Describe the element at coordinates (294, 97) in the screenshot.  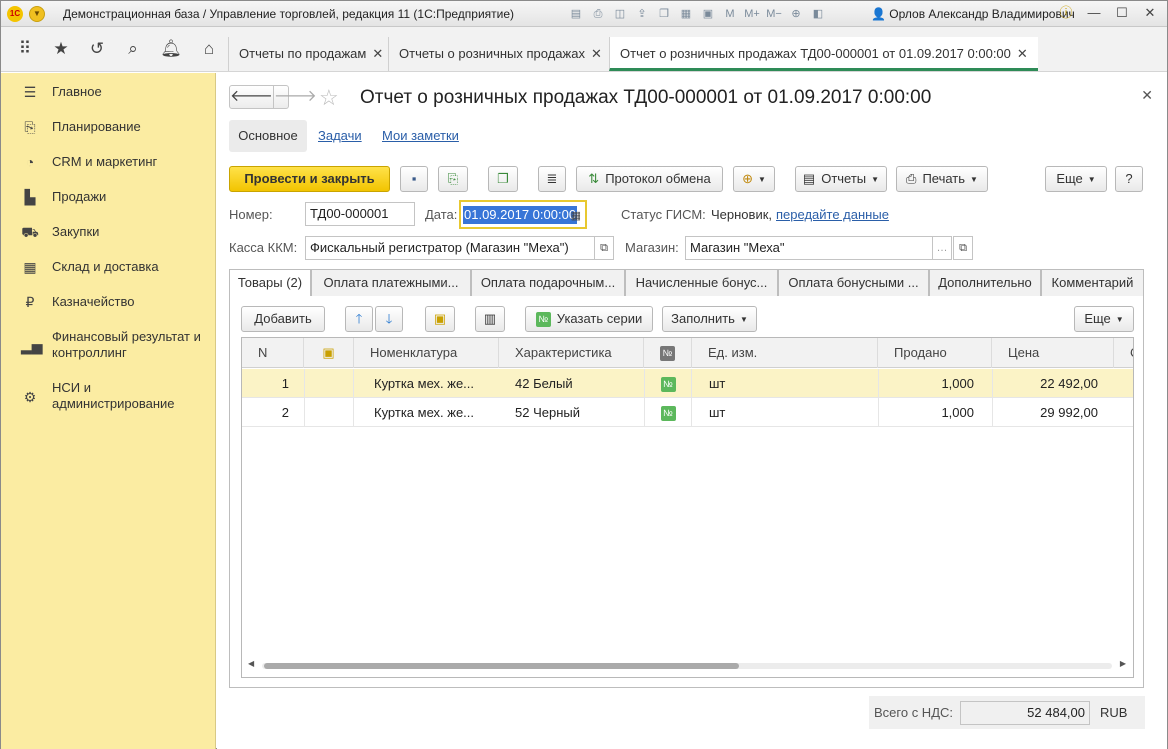
I see `forward-arrow-icon: 🡒` at that location.